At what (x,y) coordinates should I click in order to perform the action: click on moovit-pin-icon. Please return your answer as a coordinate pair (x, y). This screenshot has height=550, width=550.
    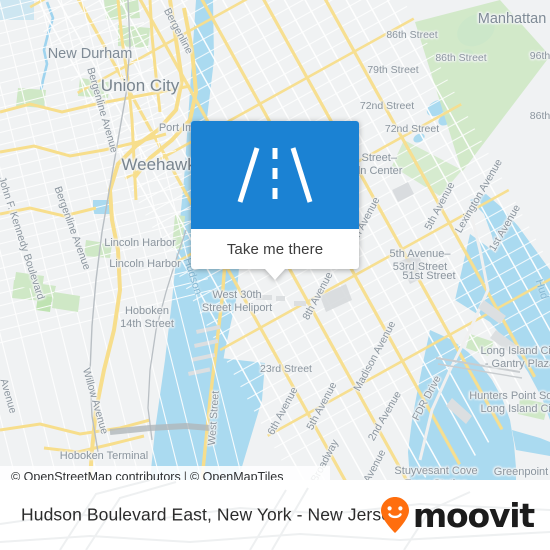
    Looking at the image, I should click on (394, 515).